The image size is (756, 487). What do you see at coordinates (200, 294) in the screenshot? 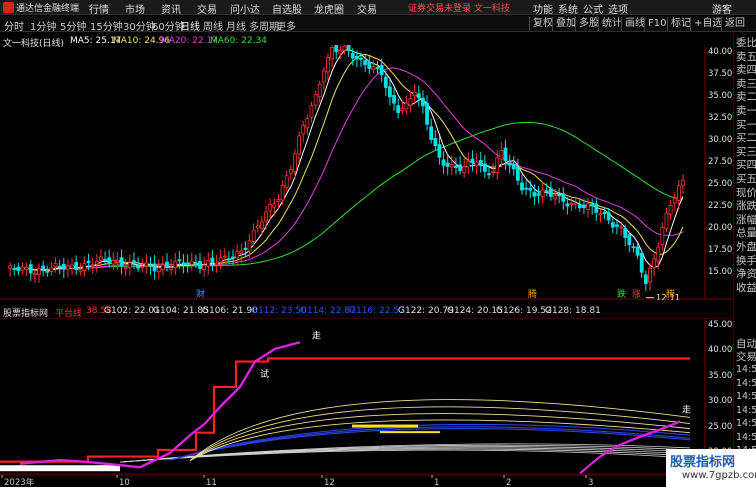
I see `event-marker: 财` at bounding box center [200, 294].